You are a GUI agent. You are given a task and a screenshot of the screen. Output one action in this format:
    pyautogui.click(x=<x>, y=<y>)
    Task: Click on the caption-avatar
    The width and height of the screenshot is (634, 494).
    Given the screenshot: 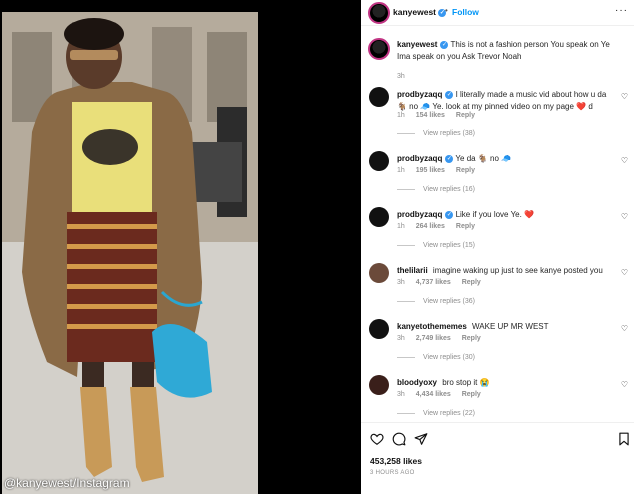 What is the action you would take?
    pyautogui.click(x=379, y=49)
    